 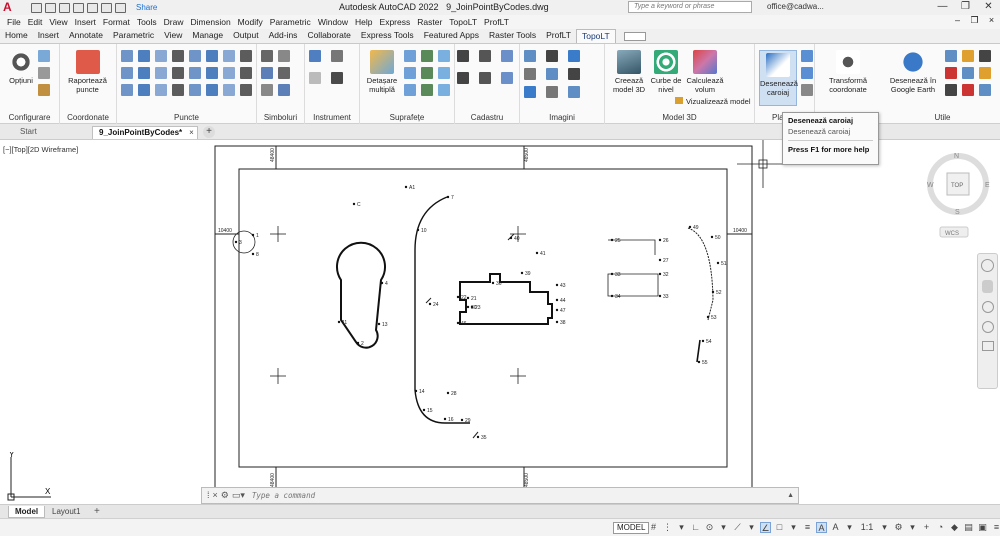 I want to click on vizualizeaza-model-button: Vizualizează model, so click(x=712, y=101).